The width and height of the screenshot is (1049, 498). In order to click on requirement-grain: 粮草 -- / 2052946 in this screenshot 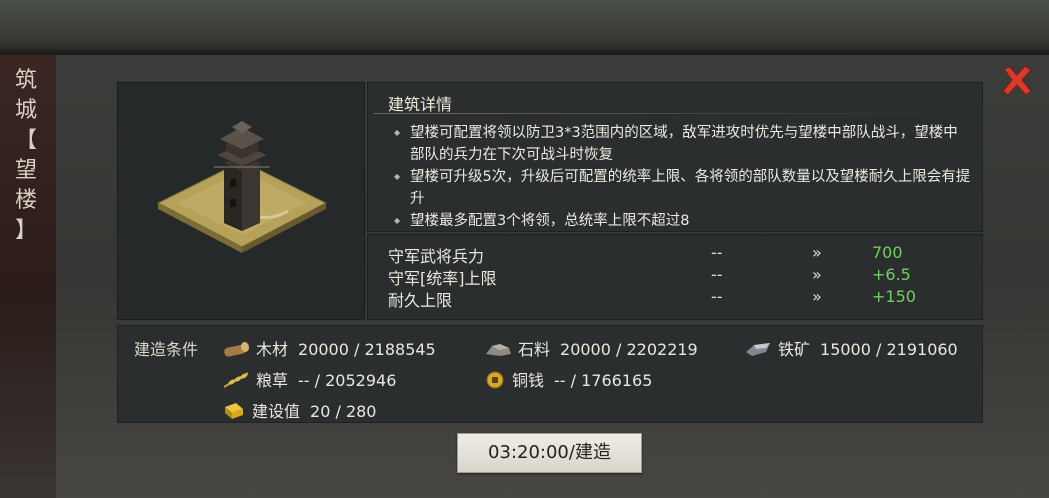, I will do `click(309, 380)`.